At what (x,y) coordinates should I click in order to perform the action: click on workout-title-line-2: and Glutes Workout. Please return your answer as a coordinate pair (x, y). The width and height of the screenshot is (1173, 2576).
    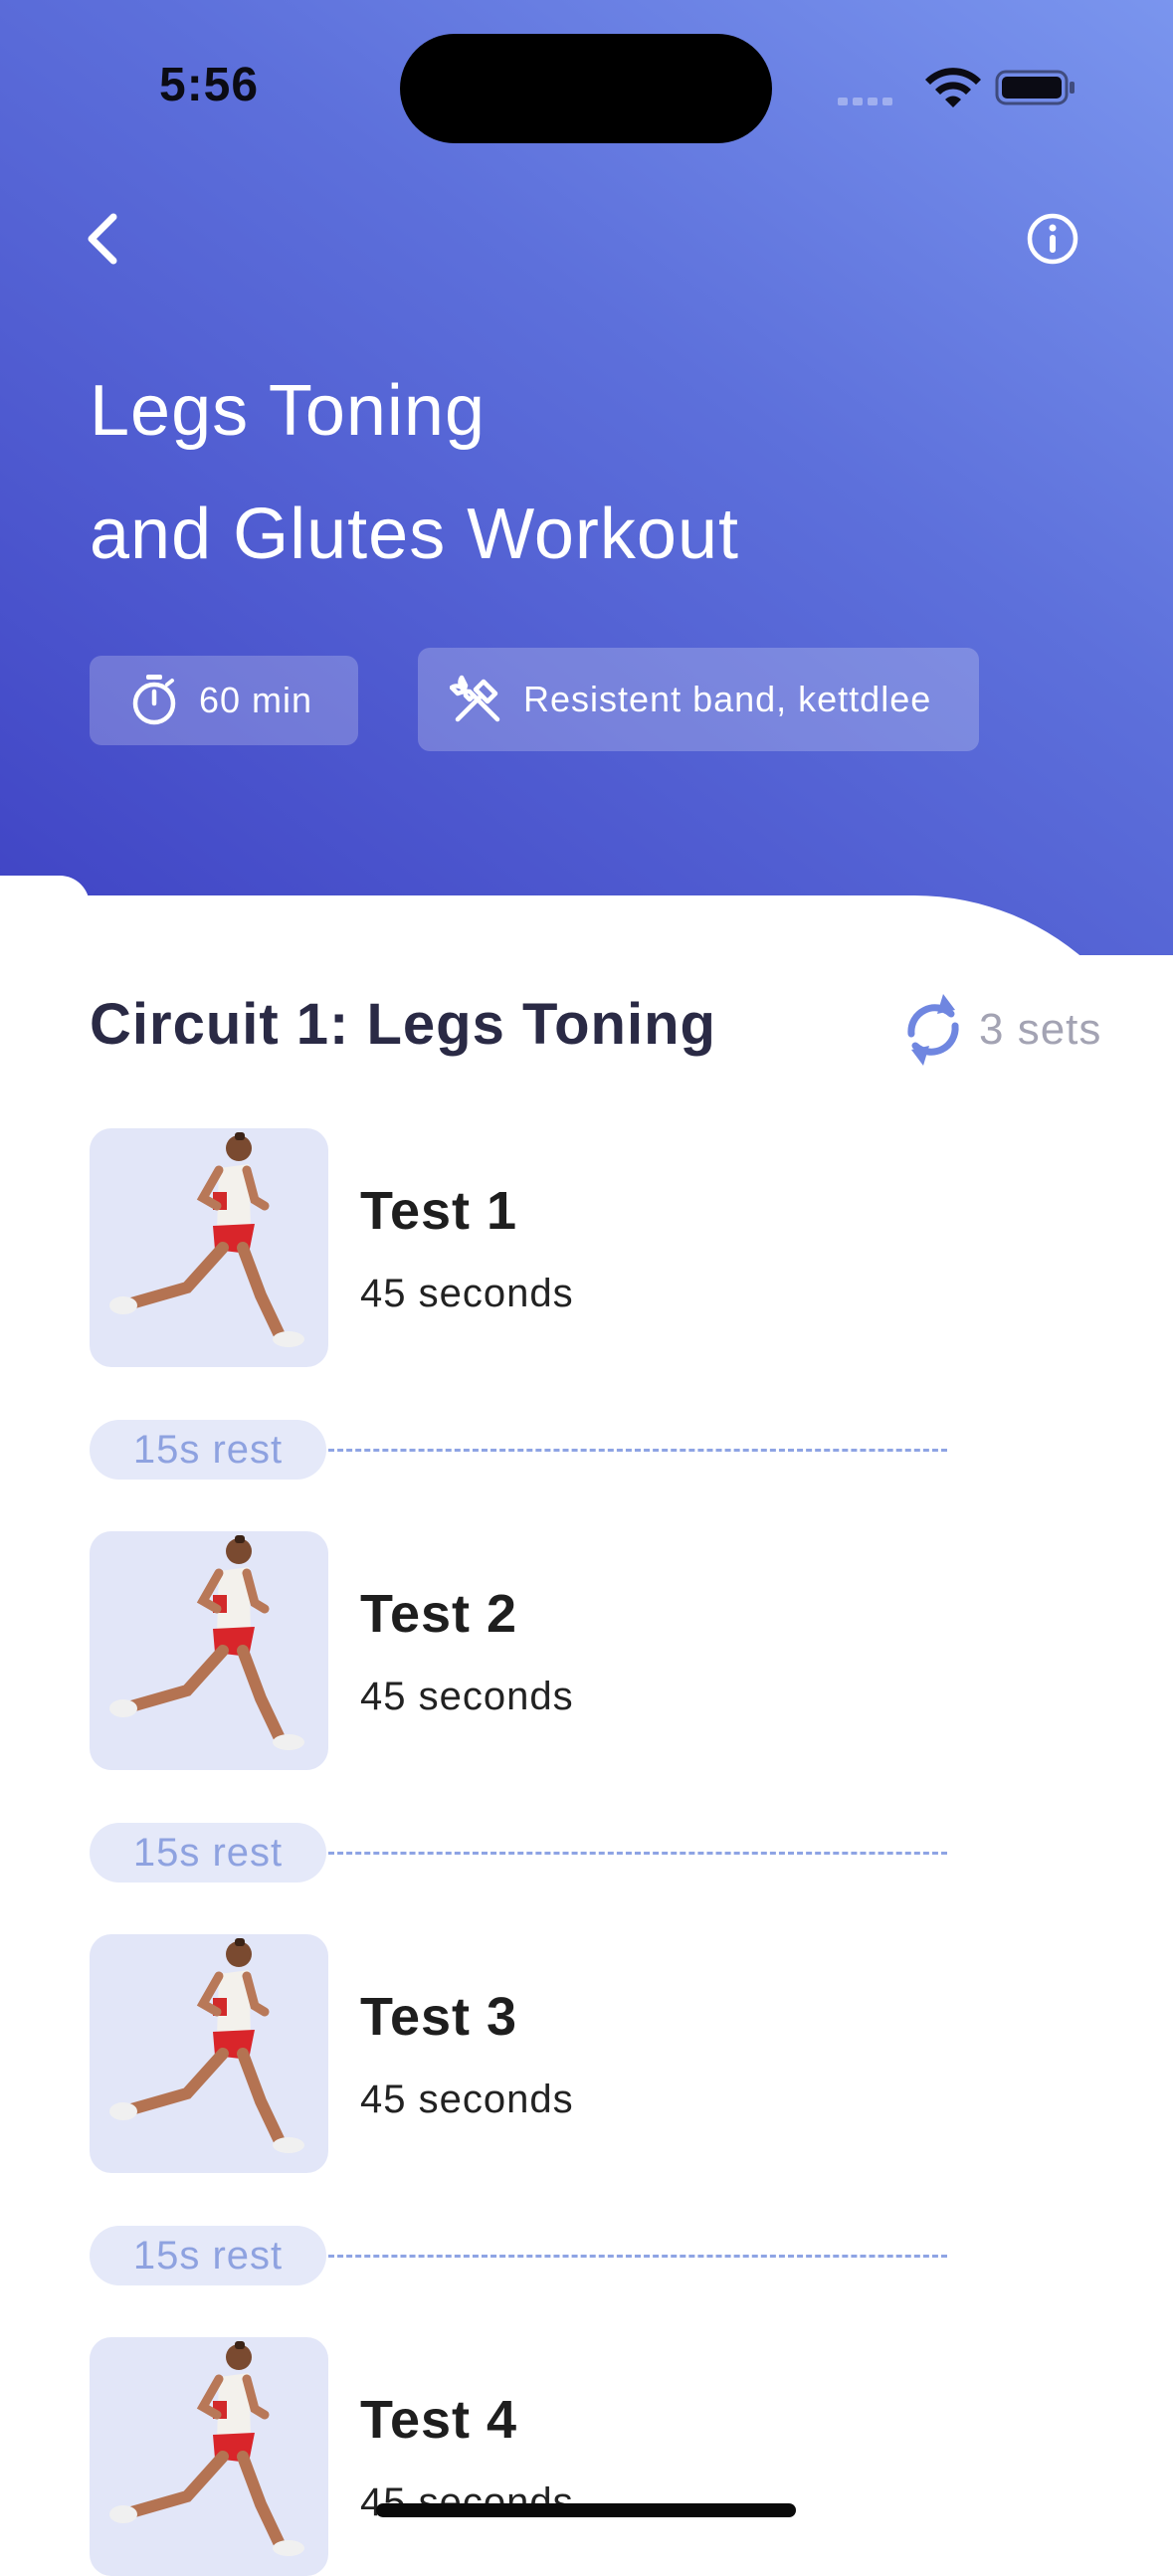
    Looking at the image, I should click on (414, 534).